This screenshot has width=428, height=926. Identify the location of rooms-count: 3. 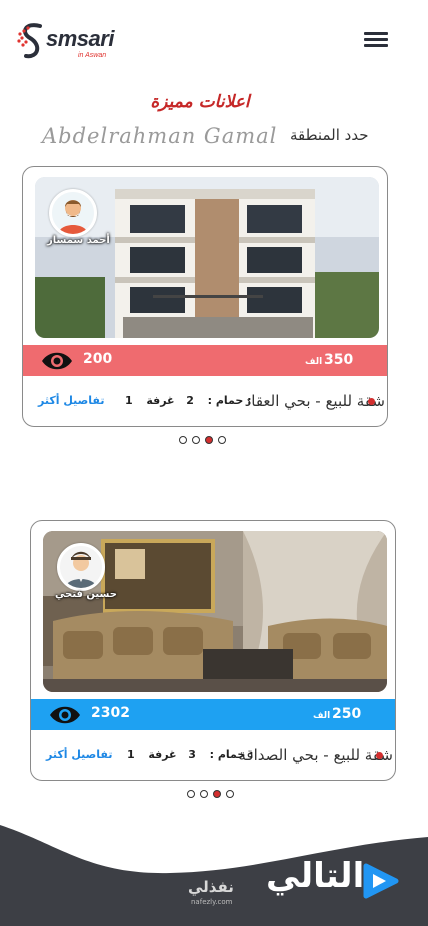
(192, 754).